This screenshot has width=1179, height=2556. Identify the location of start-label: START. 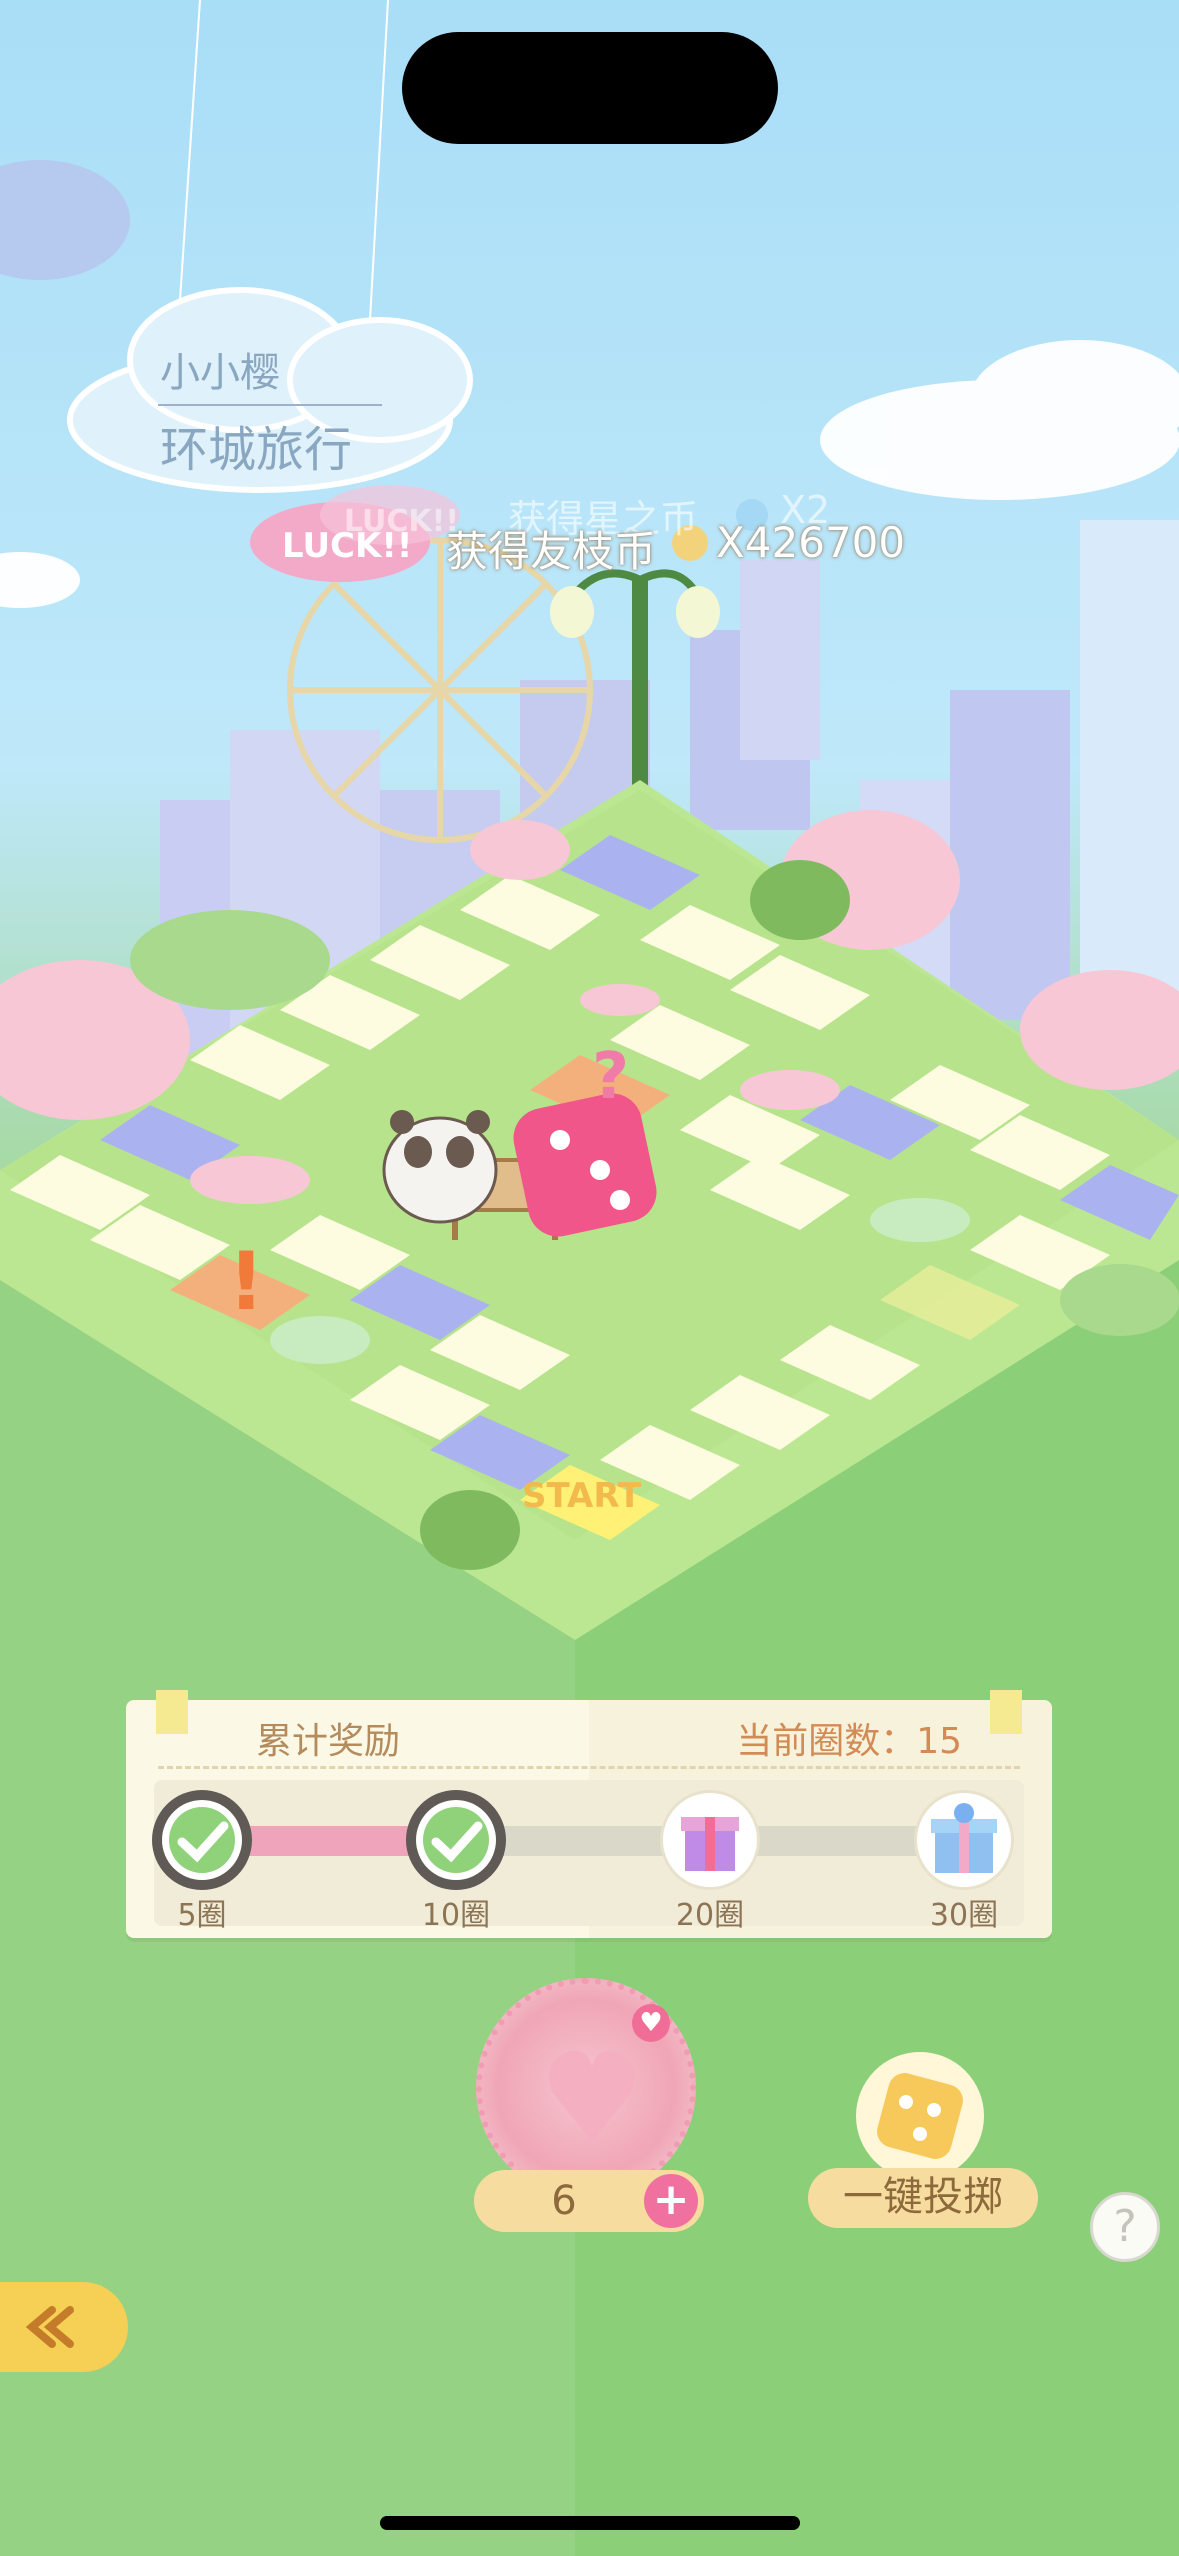
(582, 1496).